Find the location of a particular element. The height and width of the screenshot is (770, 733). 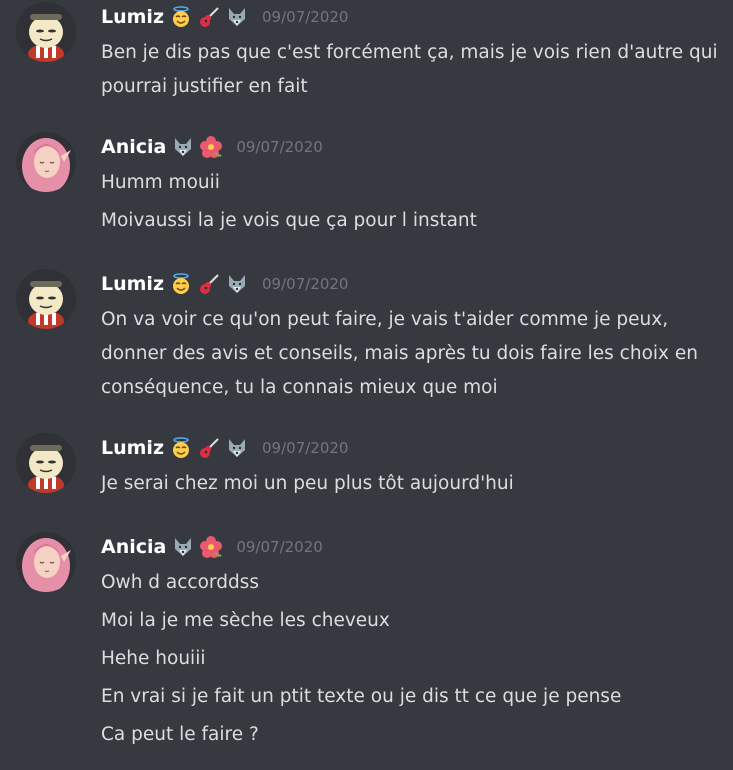

message-text: Humm mouii is located at coordinates (160, 182).